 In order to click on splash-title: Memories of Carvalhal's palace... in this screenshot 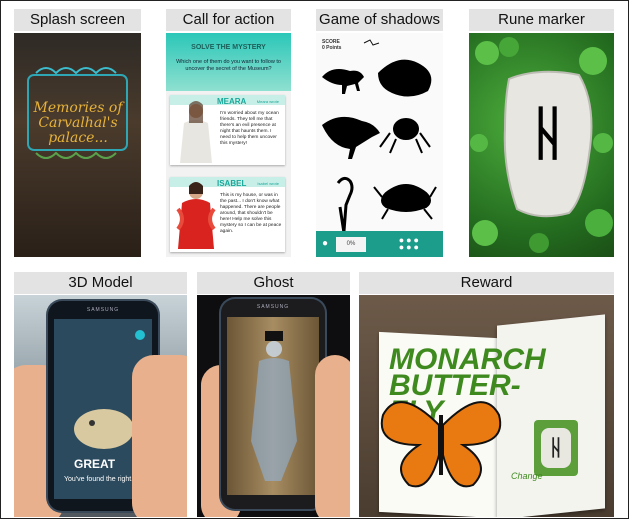, I will do `click(78, 123)`.